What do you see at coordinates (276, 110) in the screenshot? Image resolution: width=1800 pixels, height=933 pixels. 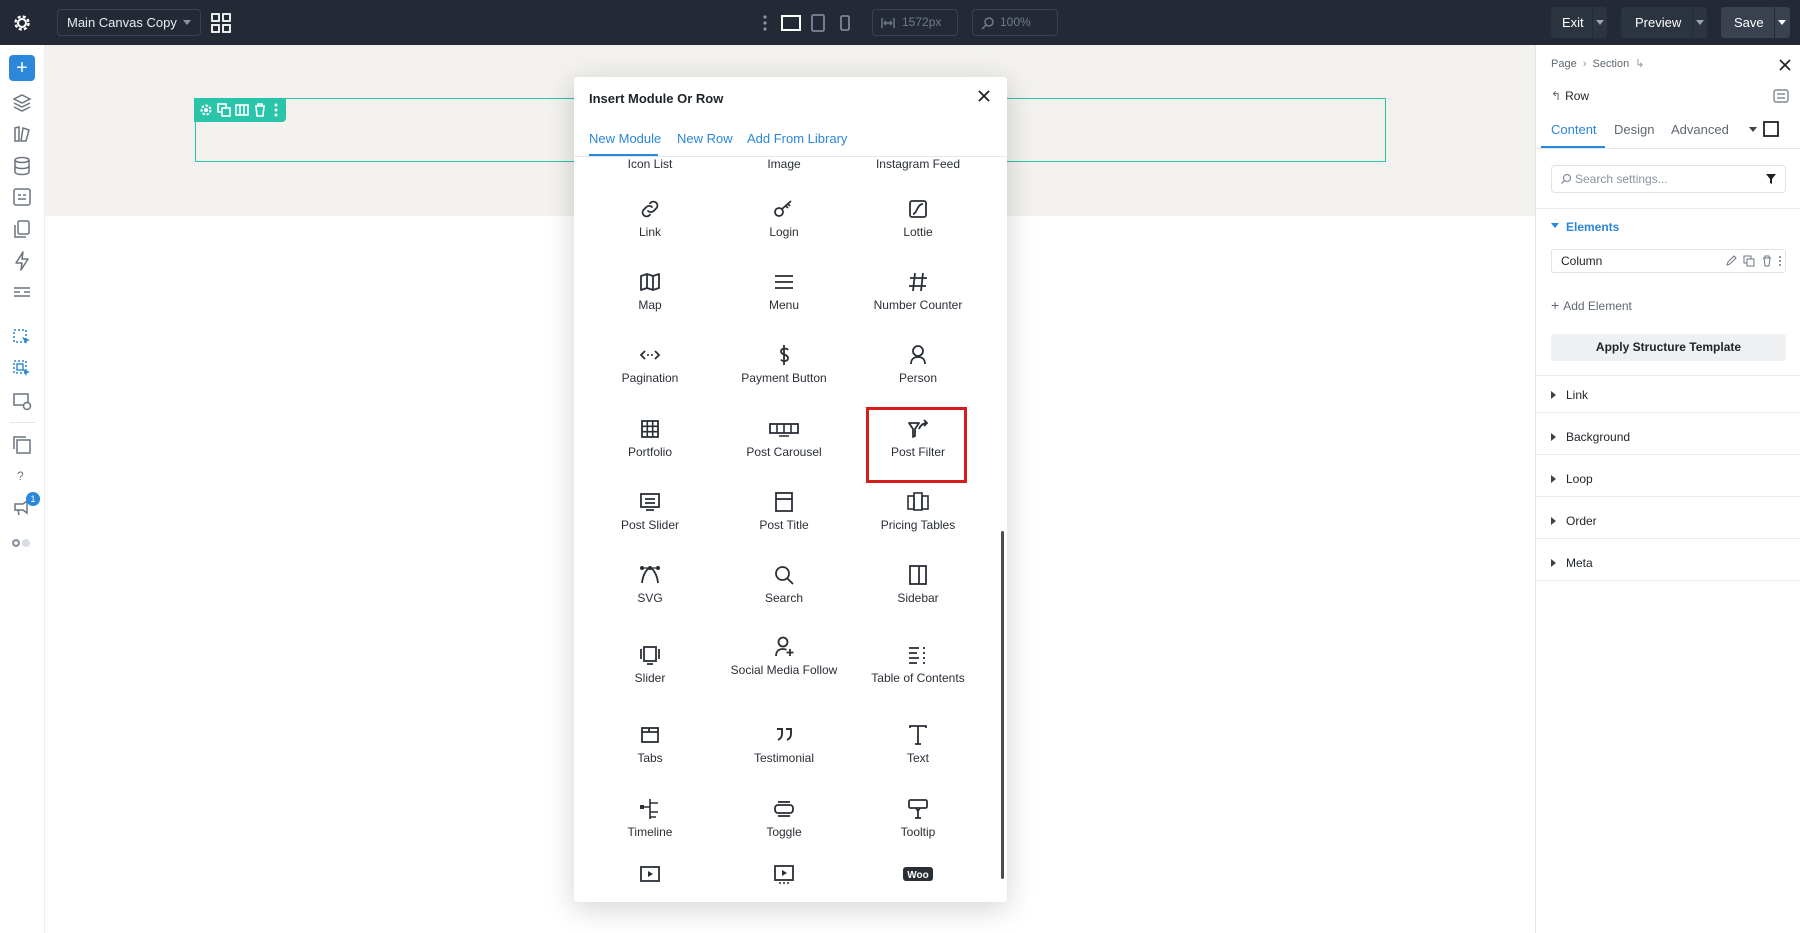 I see `row-more-icon` at bounding box center [276, 110].